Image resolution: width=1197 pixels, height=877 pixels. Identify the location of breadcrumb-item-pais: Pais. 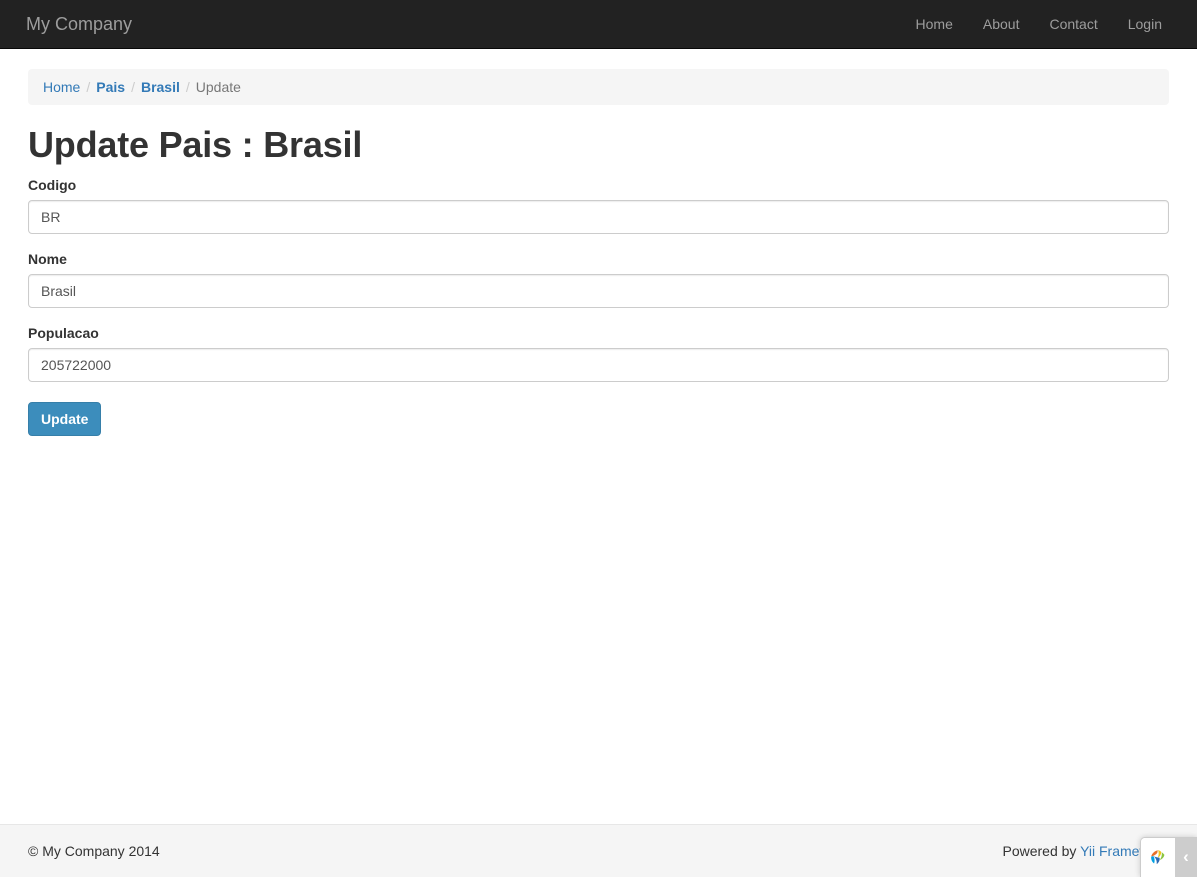
(110, 87).